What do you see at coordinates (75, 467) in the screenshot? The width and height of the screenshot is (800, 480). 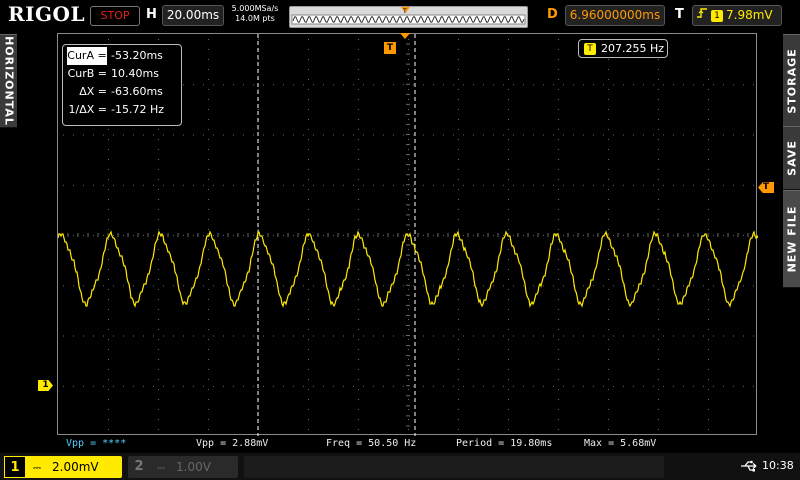 I see `channel1-scale: 2.00mV` at bounding box center [75, 467].